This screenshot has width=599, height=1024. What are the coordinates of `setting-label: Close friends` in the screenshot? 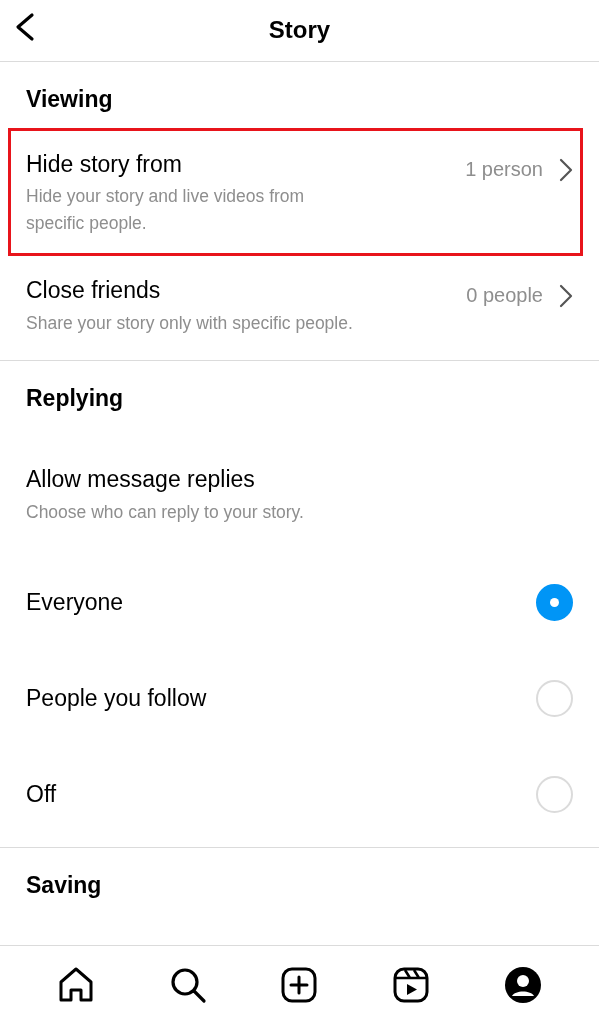 It's located at (94, 290).